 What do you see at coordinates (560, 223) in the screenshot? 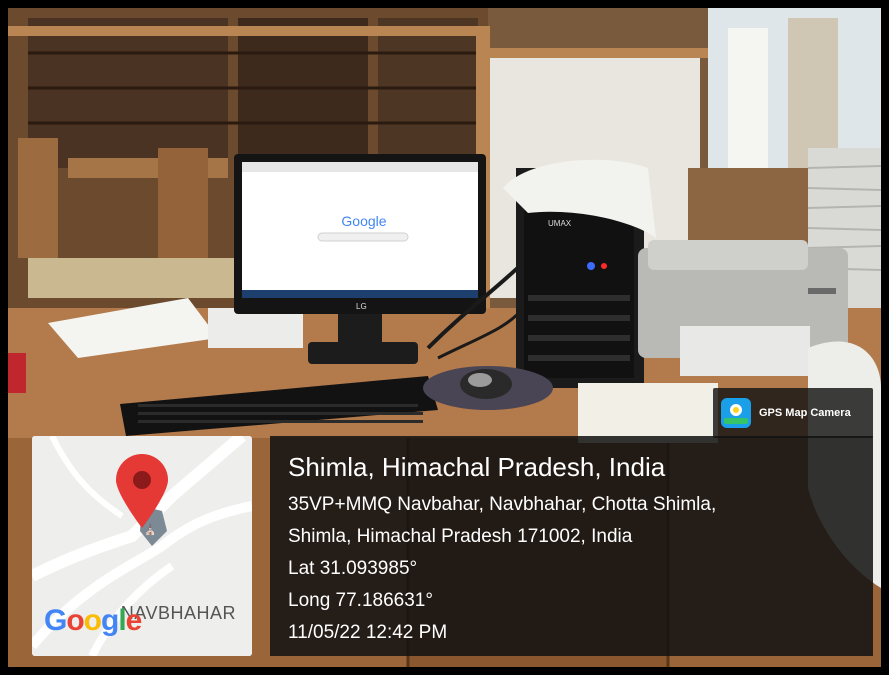
I see `pc-case-brand: UMAX` at bounding box center [560, 223].